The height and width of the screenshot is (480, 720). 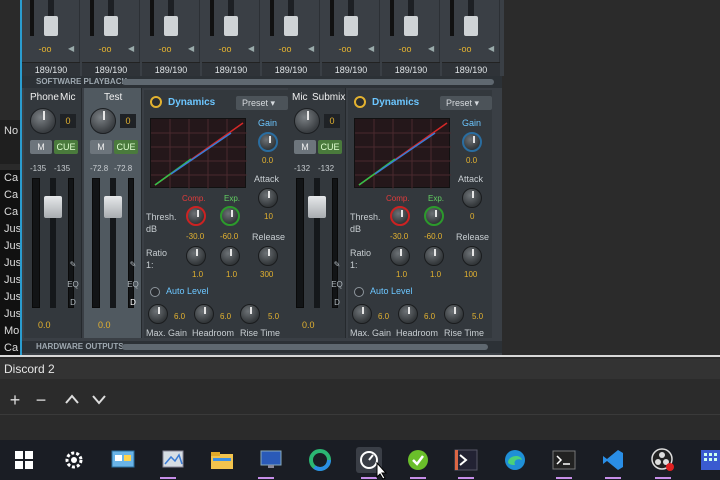 What do you see at coordinates (44, 325) in the screenshot?
I see `fader-value: 0.0` at bounding box center [44, 325].